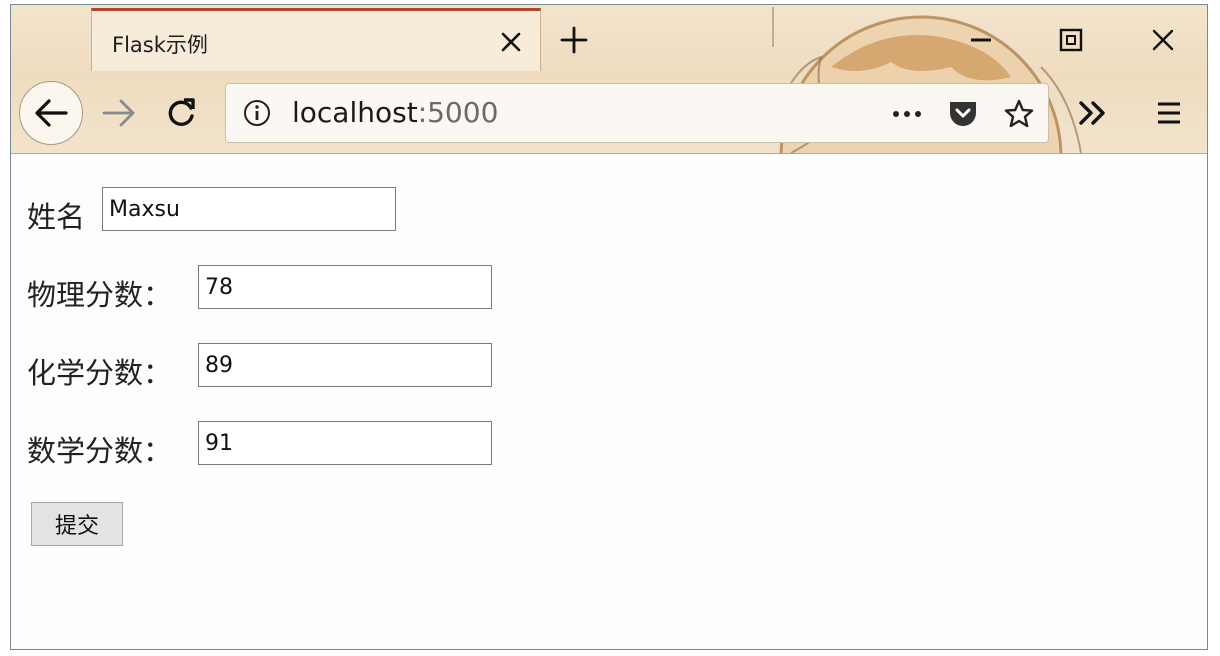  I want to click on maximize-icon, so click(1071, 40).